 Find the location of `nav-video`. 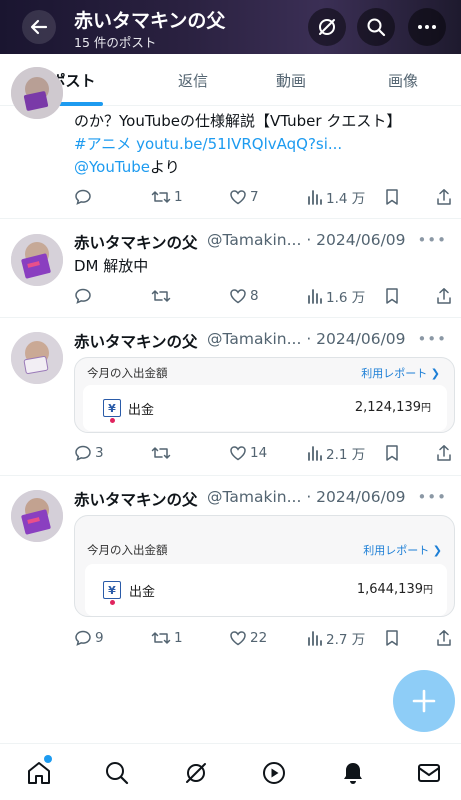

nav-video is located at coordinates (274, 773).